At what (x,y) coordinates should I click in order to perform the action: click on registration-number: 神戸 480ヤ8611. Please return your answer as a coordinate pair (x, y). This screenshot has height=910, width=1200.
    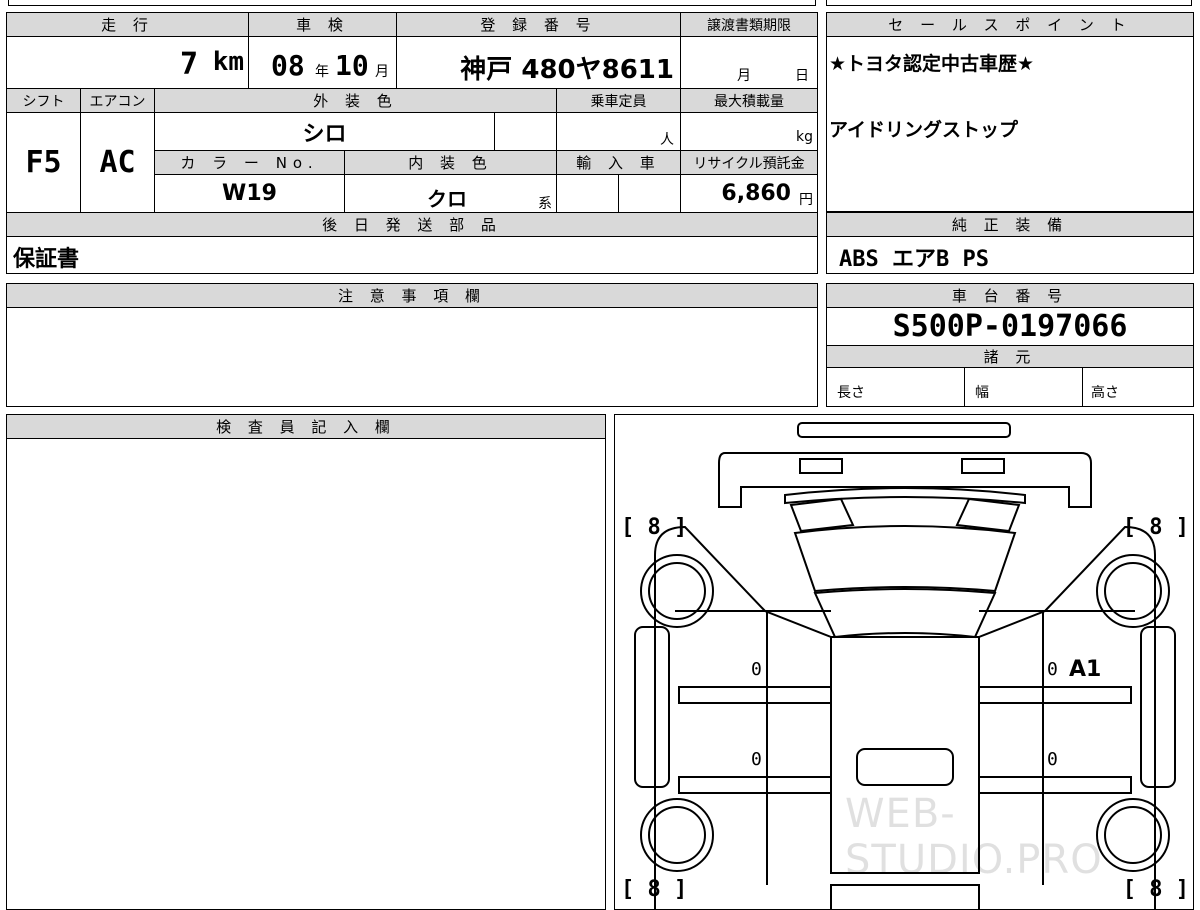
    Looking at the image, I should click on (567, 70).